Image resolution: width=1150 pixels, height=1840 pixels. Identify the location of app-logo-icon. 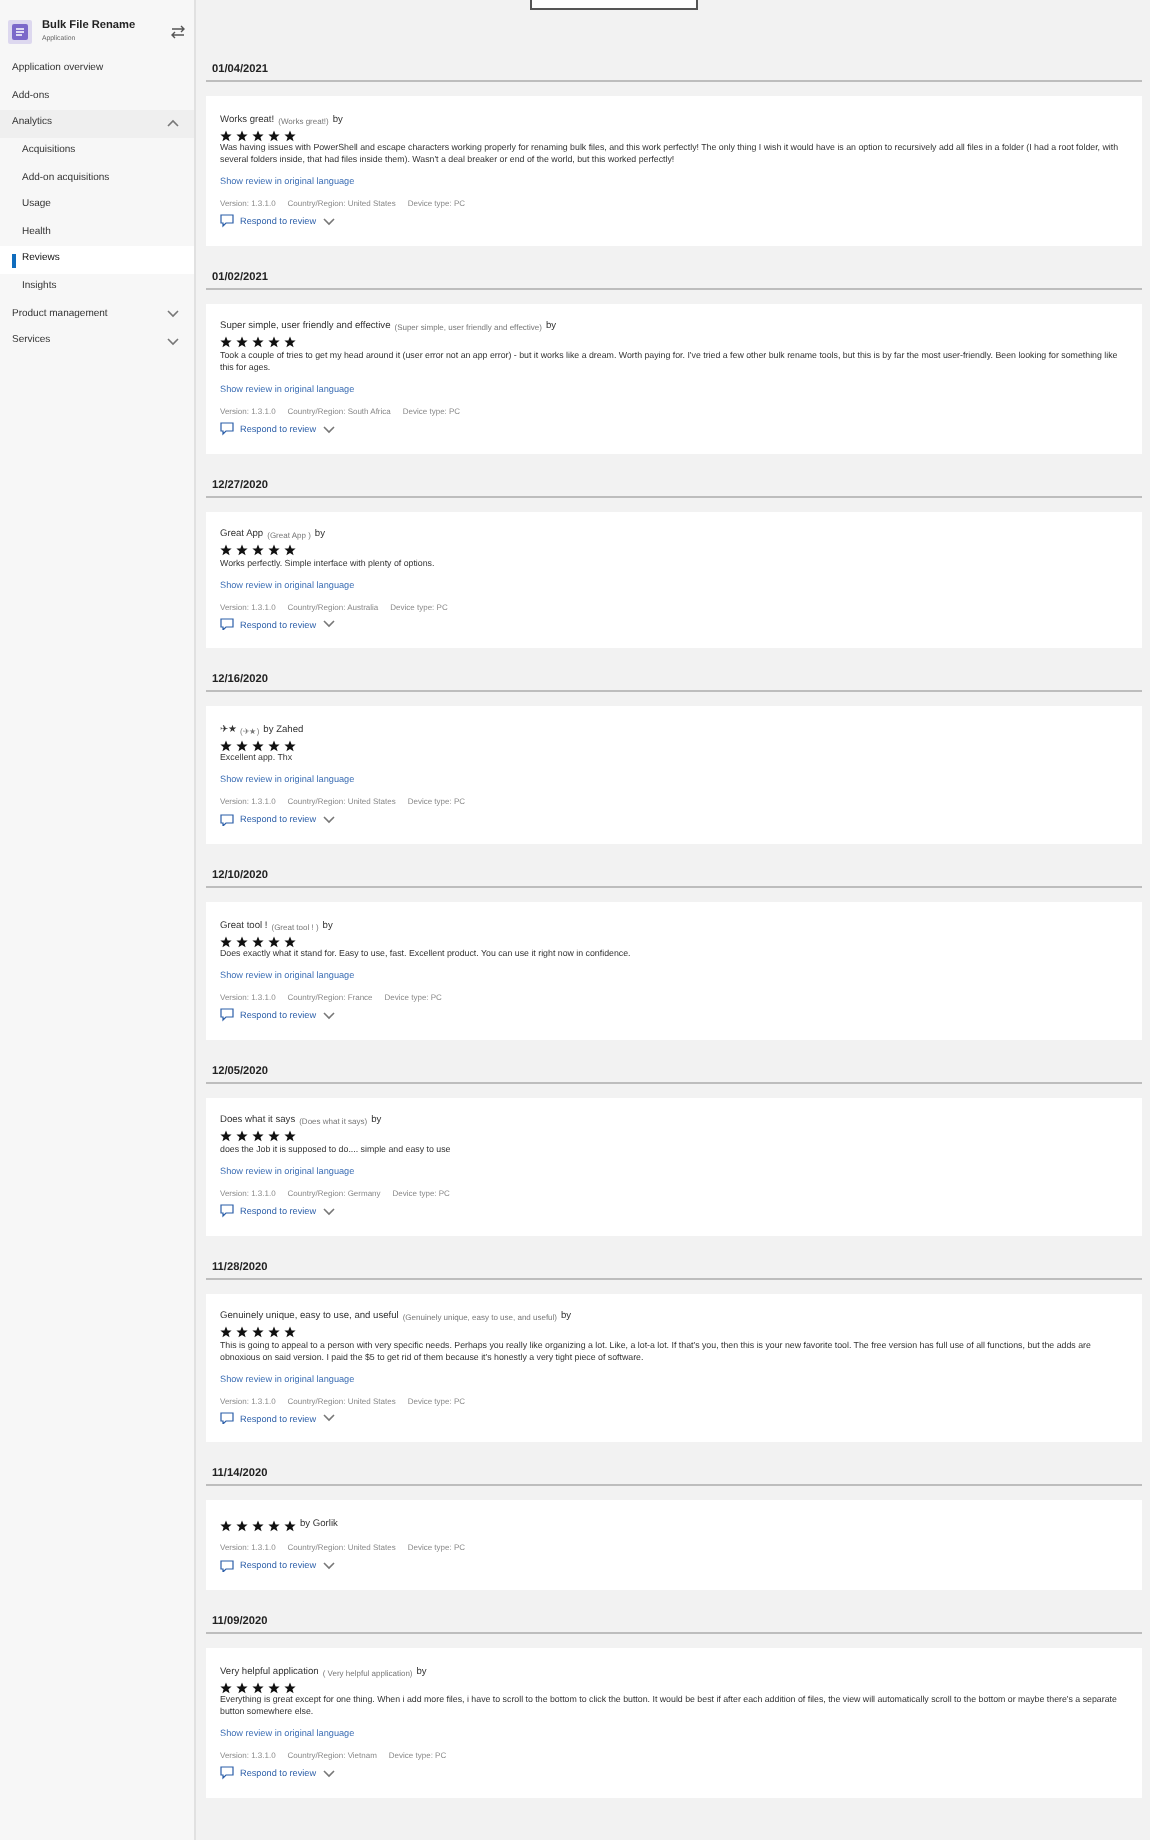
(20, 31).